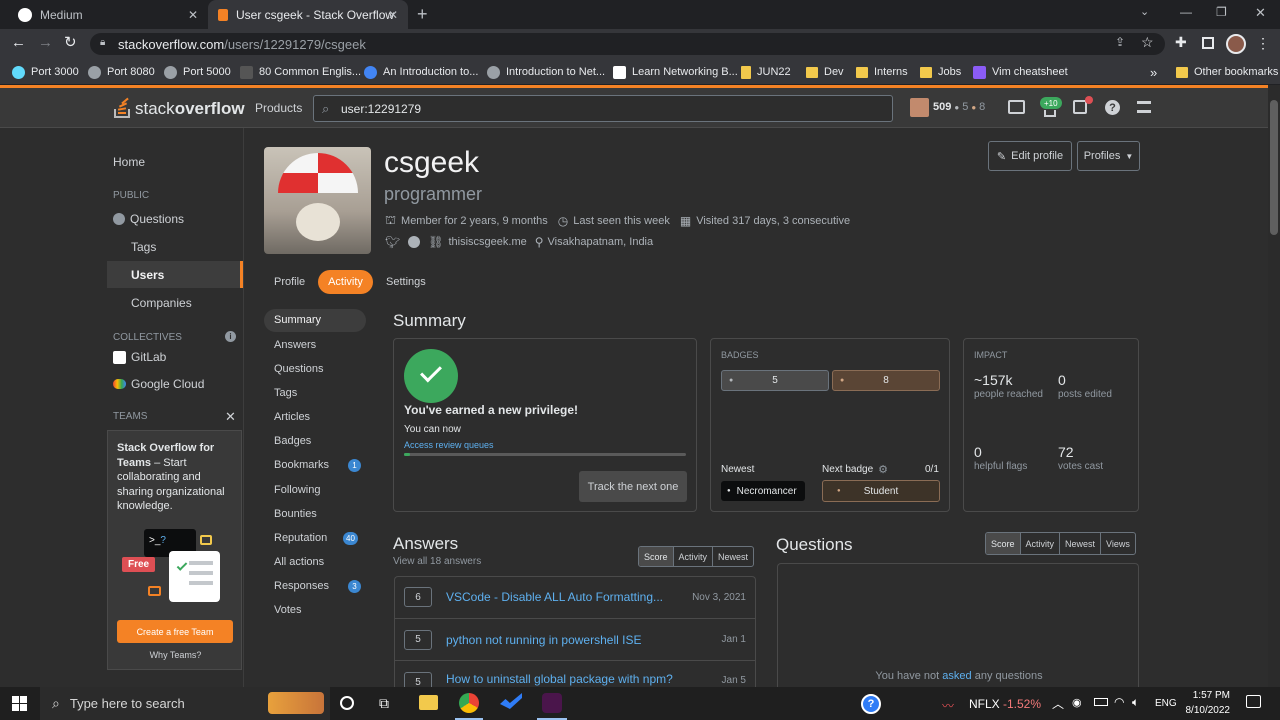 Image resolution: width=1280 pixels, height=720 pixels. I want to click on subnav-following: Following, so click(297, 490).